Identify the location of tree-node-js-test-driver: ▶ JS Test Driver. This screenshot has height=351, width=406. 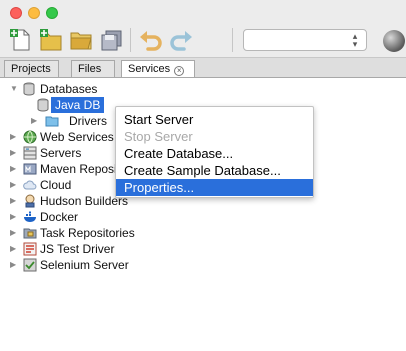
(80, 249).